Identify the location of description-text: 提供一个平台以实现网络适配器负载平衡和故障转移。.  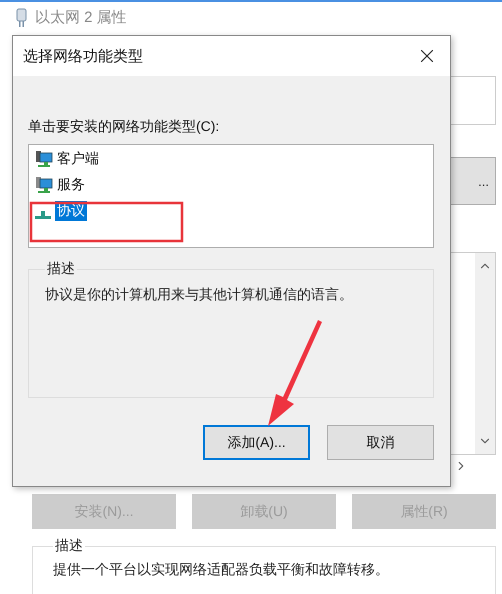
(221, 569).